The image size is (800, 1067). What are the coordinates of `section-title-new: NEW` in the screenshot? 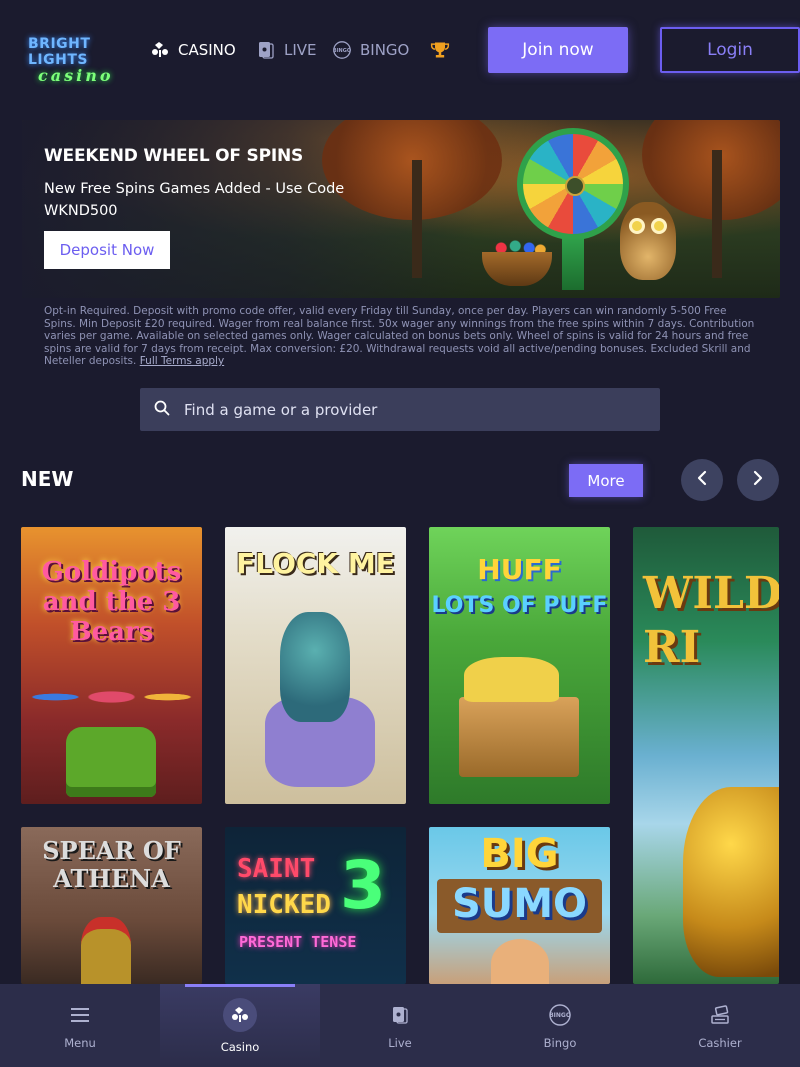 It's located at (47, 479).